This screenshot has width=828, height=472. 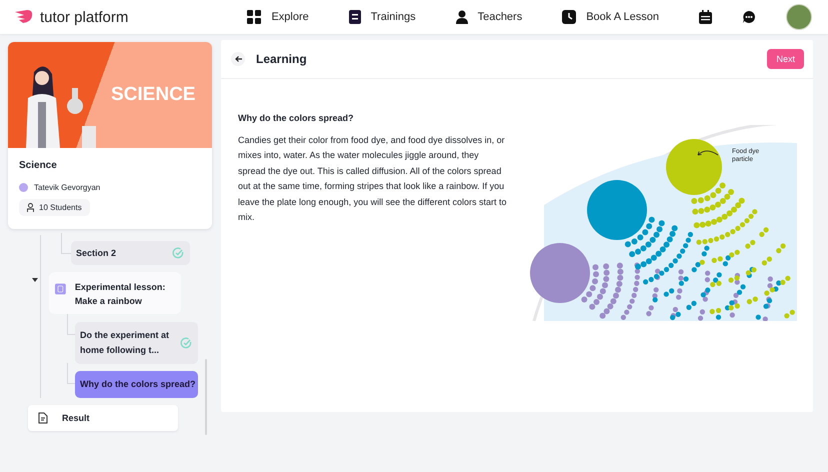 I want to click on nav-link: Teachers, so click(x=489, y=17).